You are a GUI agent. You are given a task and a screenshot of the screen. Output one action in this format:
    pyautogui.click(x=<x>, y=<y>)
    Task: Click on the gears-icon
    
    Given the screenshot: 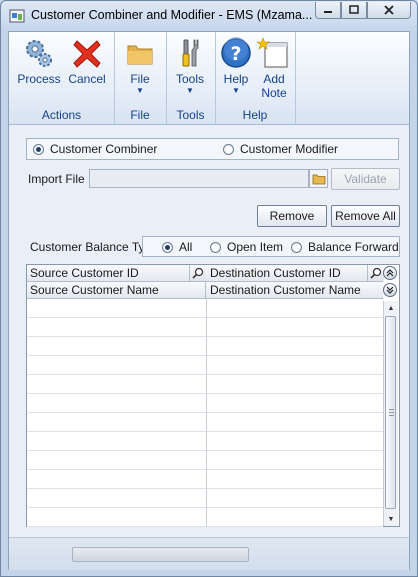 What is the action you would take?
    pyautogui.click(x=39, y=53)
    